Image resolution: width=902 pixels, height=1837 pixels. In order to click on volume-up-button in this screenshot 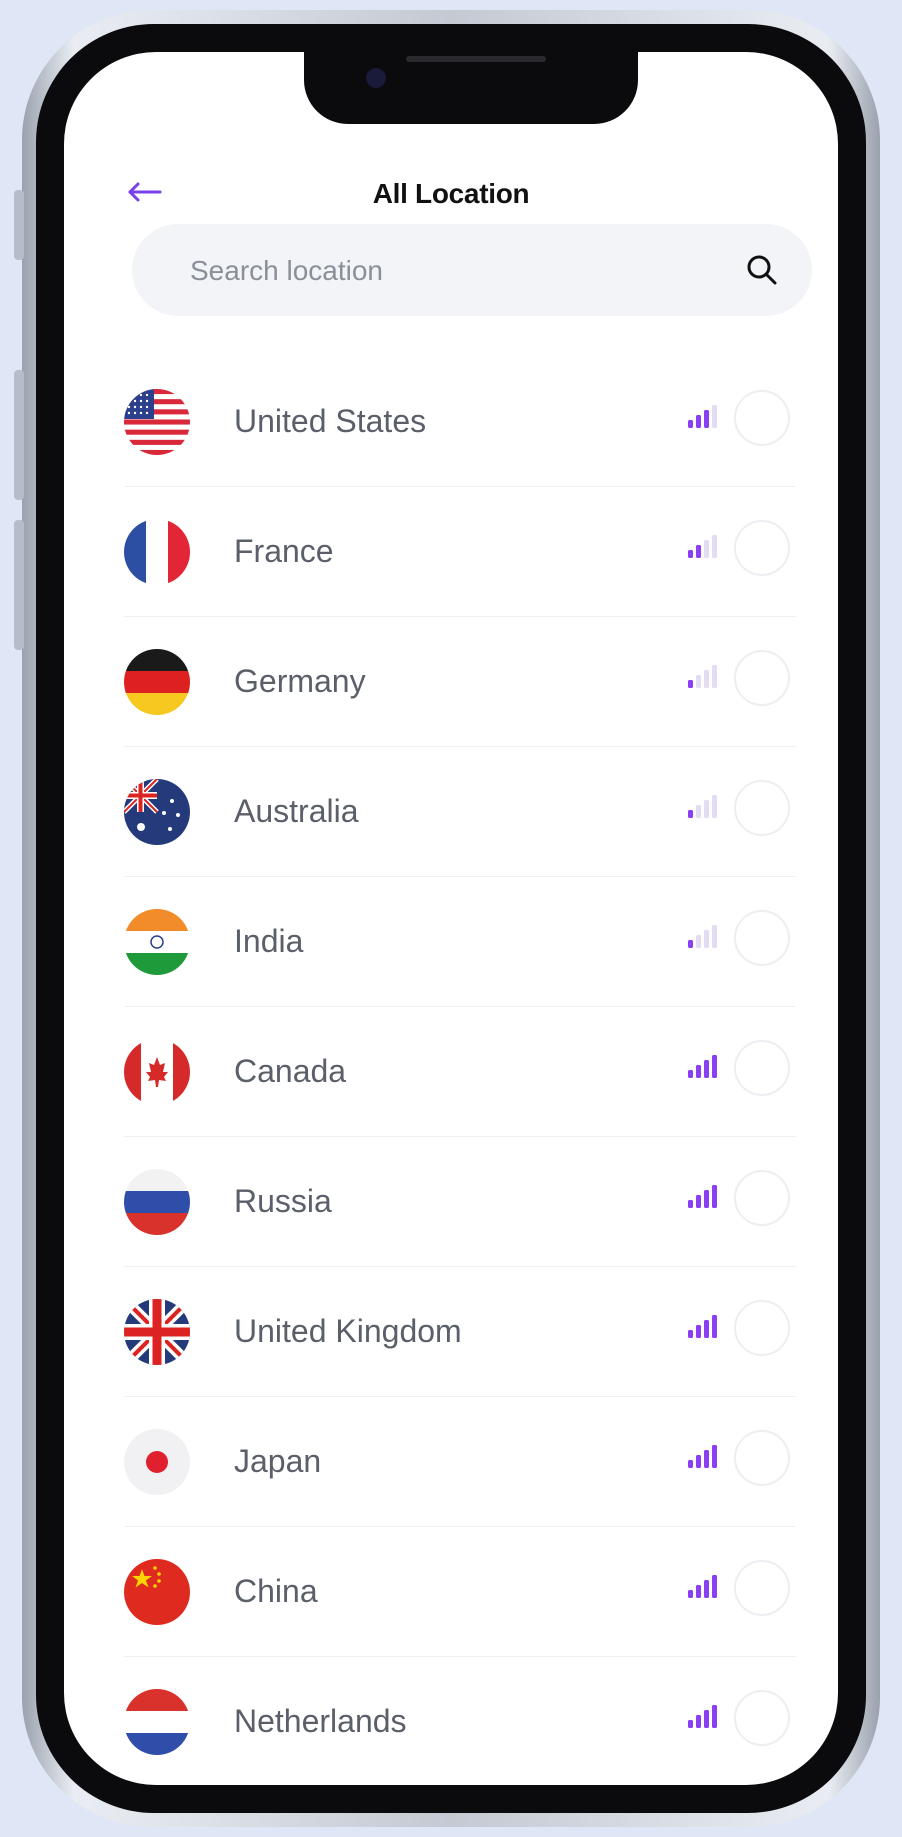, I will do `click(19, 435)`.